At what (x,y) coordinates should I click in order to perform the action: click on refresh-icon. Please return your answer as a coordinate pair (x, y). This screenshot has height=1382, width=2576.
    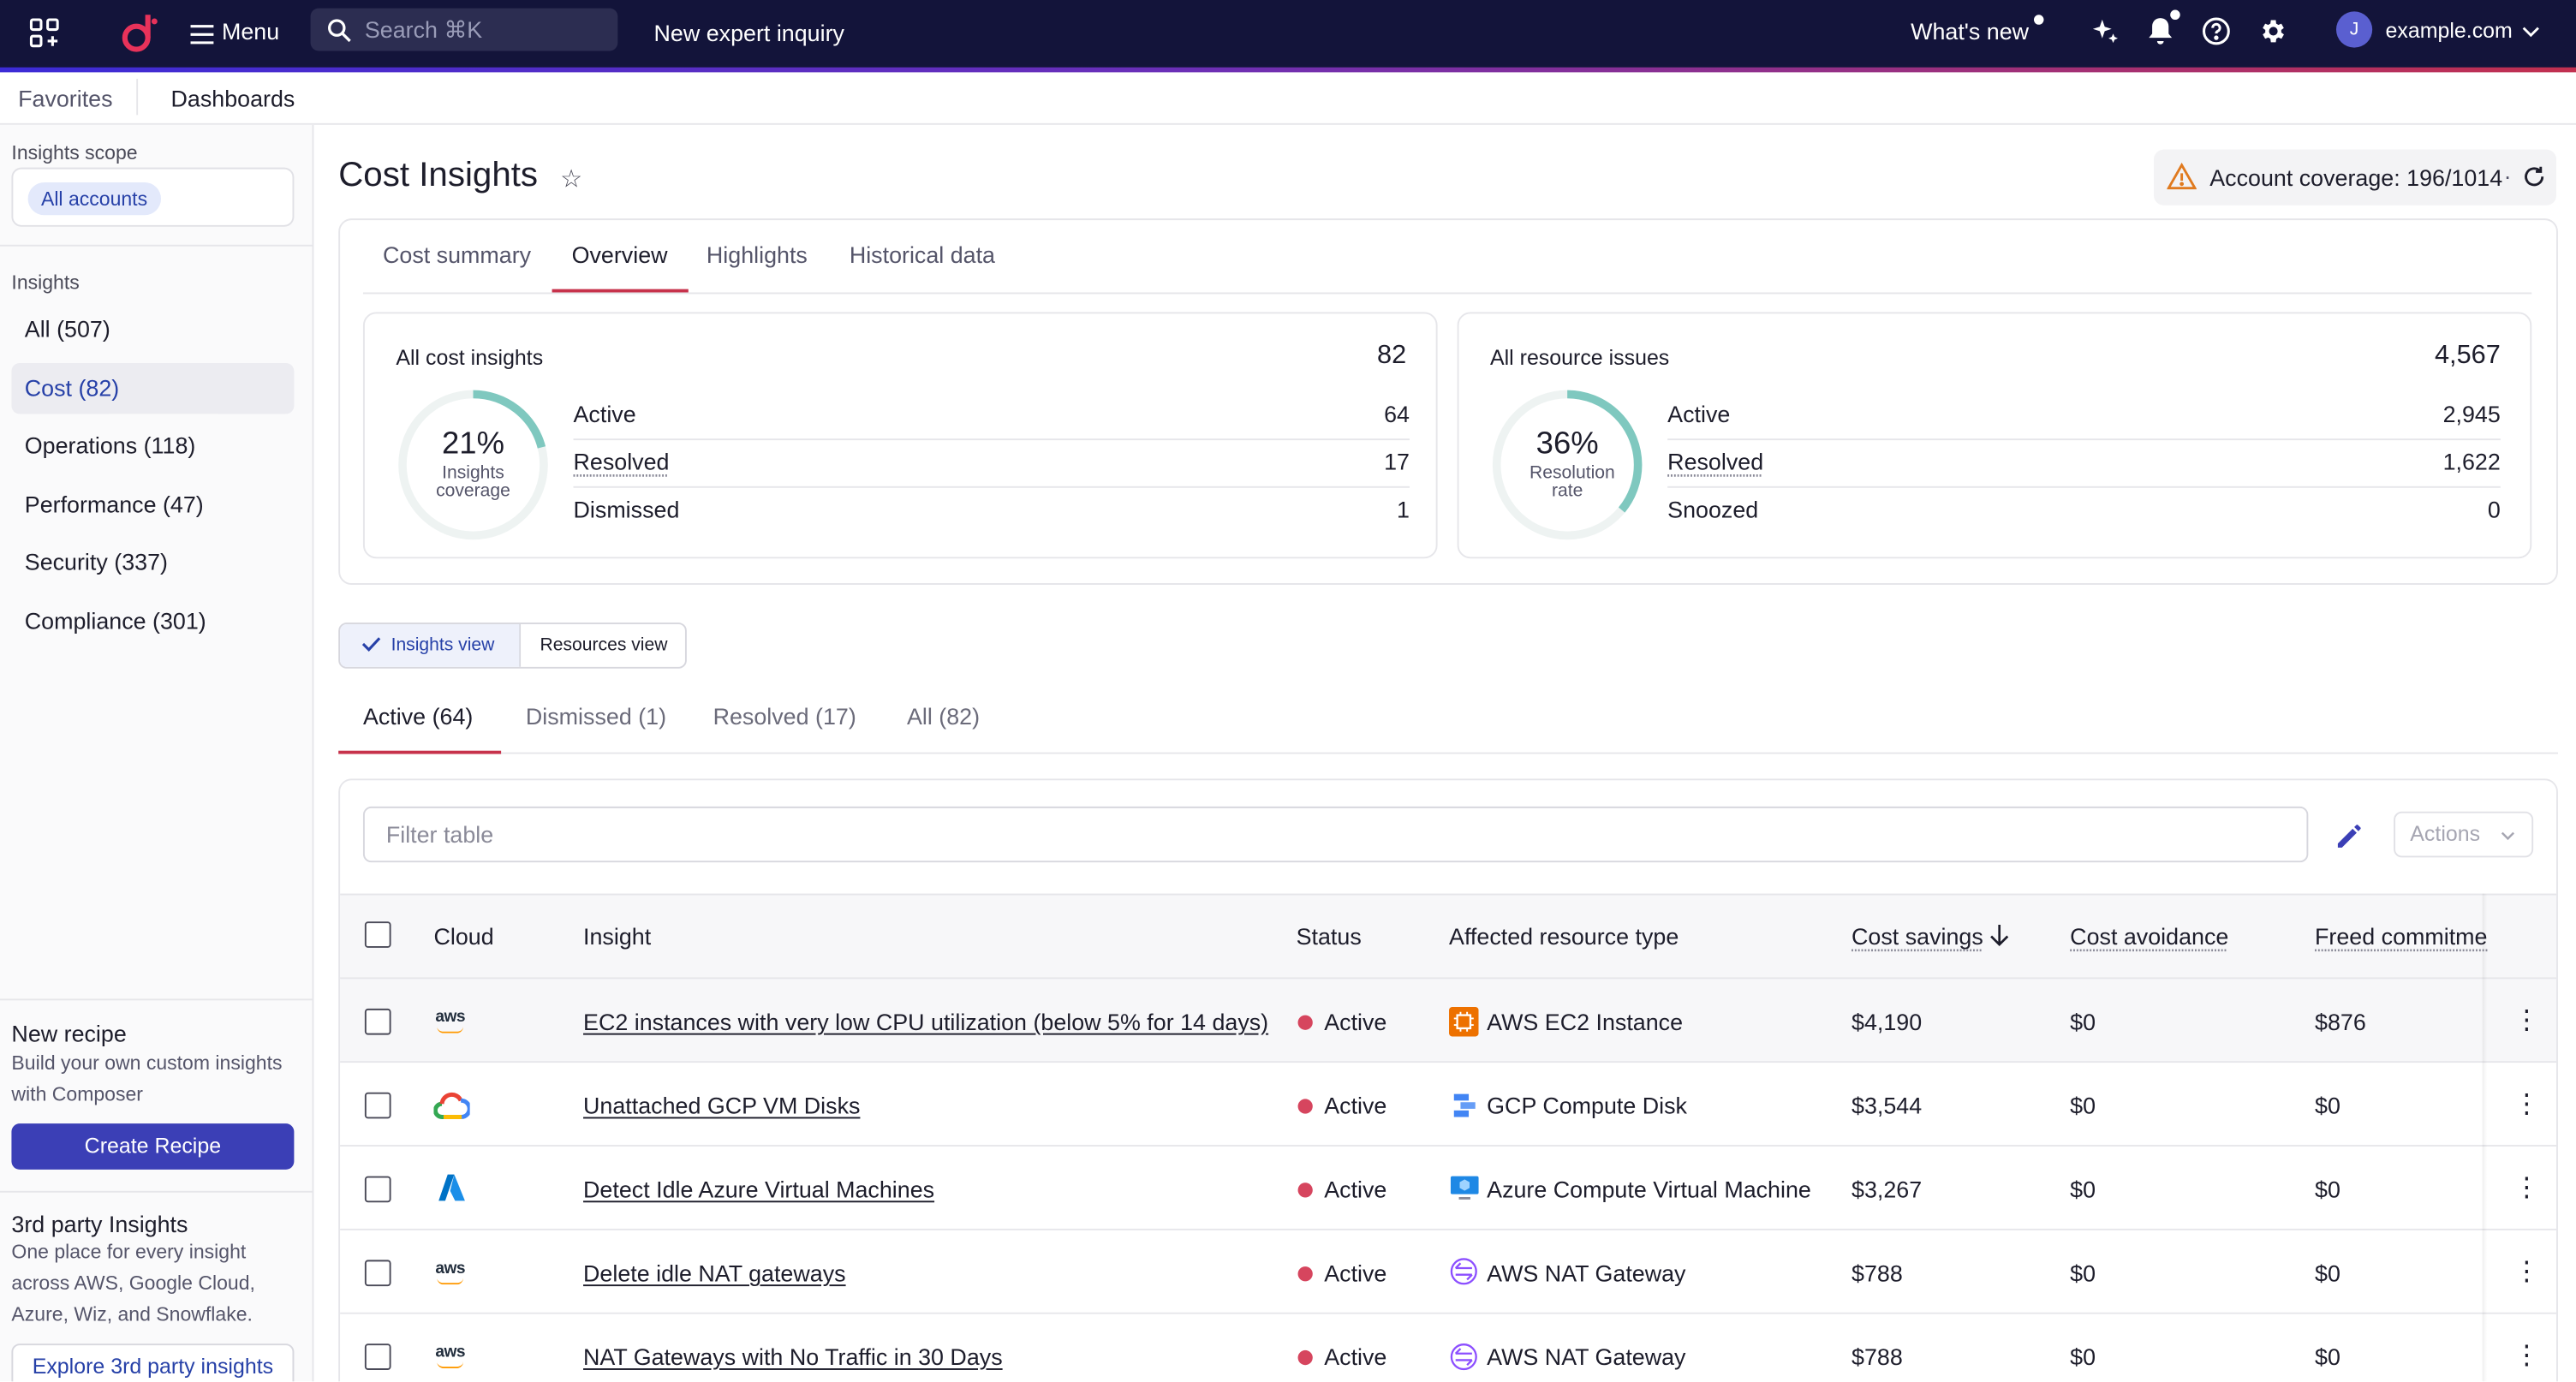
    Looking at the image, I should click on (2534, 181).